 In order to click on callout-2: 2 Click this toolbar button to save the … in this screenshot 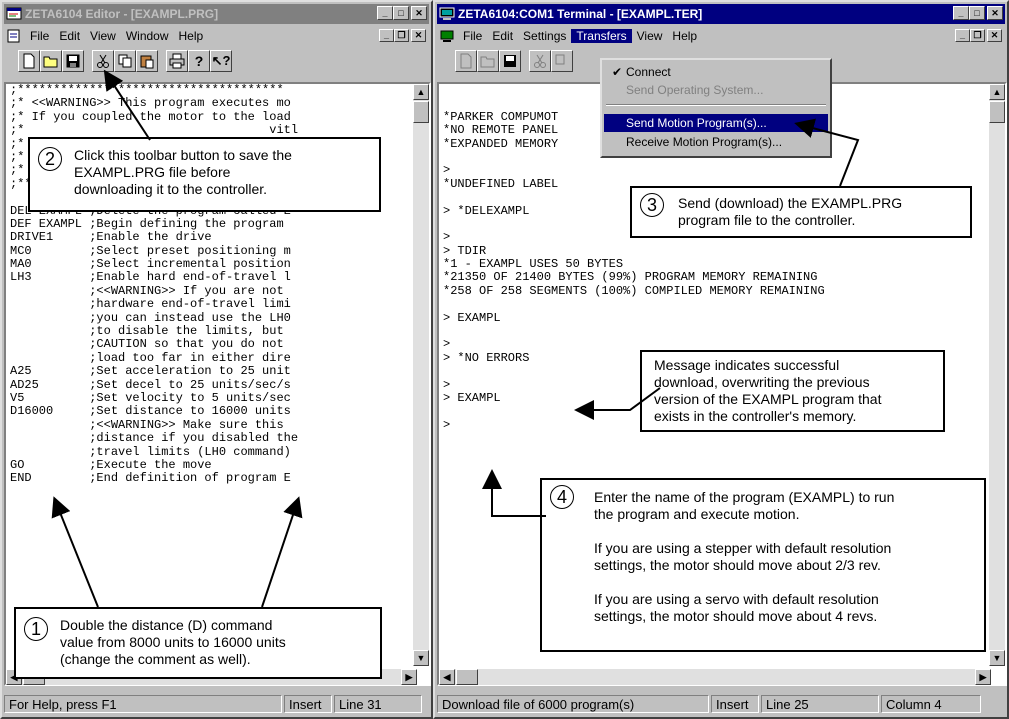, I will do `click(204, 174)`.